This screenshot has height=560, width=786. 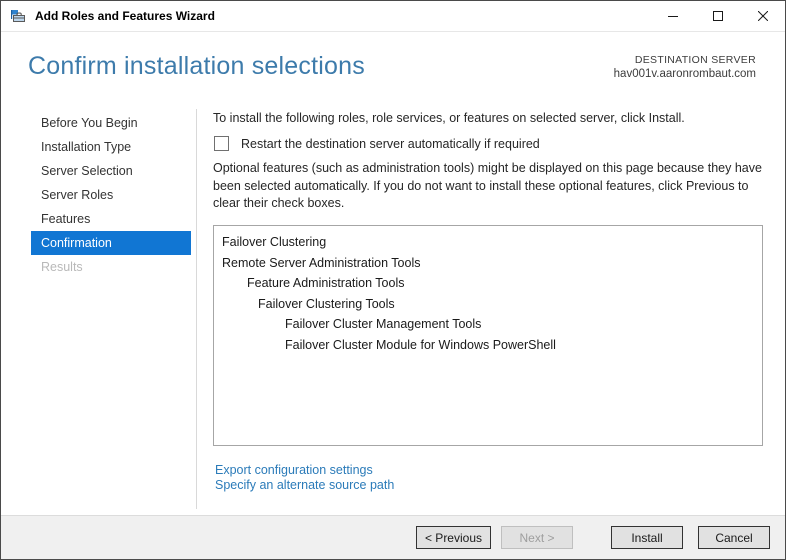 I want to click on titlebar: Add Roles and Features Wizard, so click(x=393, y=16).